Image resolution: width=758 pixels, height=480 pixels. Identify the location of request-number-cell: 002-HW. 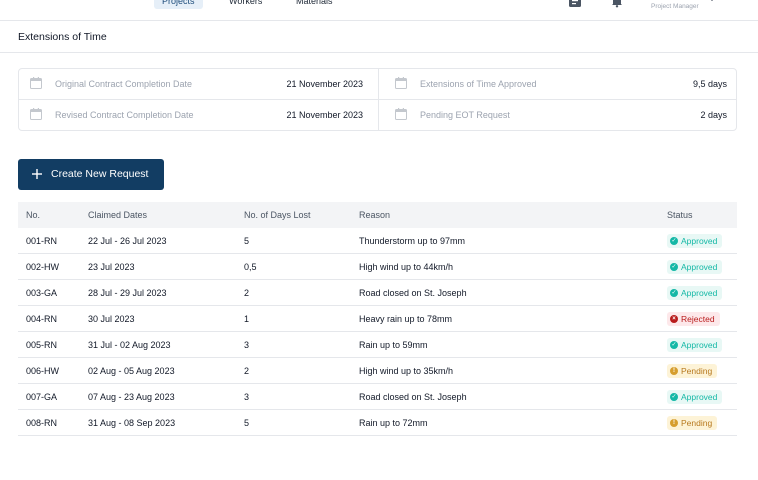
(43, 267).